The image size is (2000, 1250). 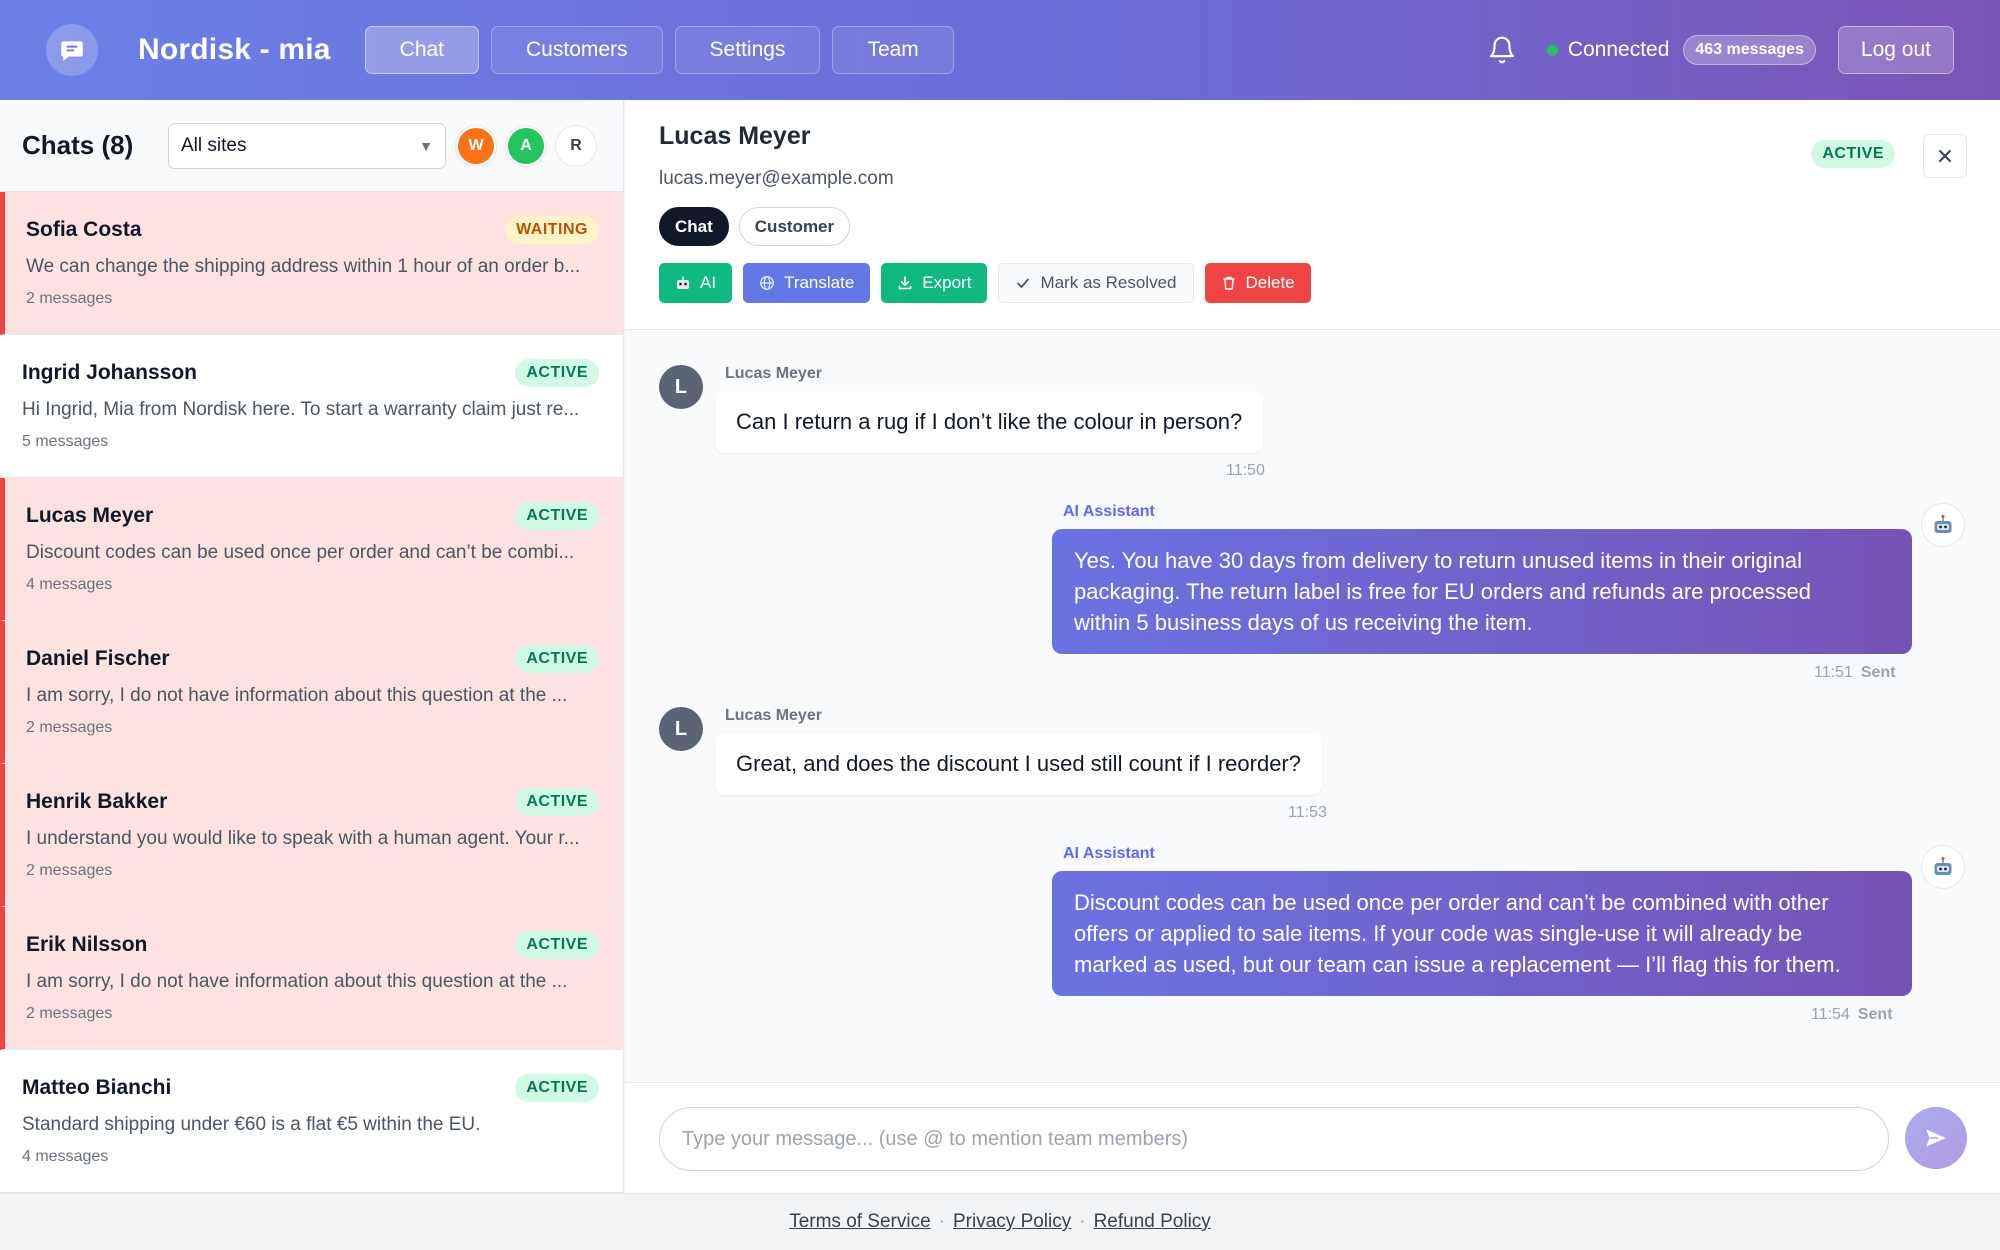 I want to click on agent-avatar: W, so click(x=476, y=145).